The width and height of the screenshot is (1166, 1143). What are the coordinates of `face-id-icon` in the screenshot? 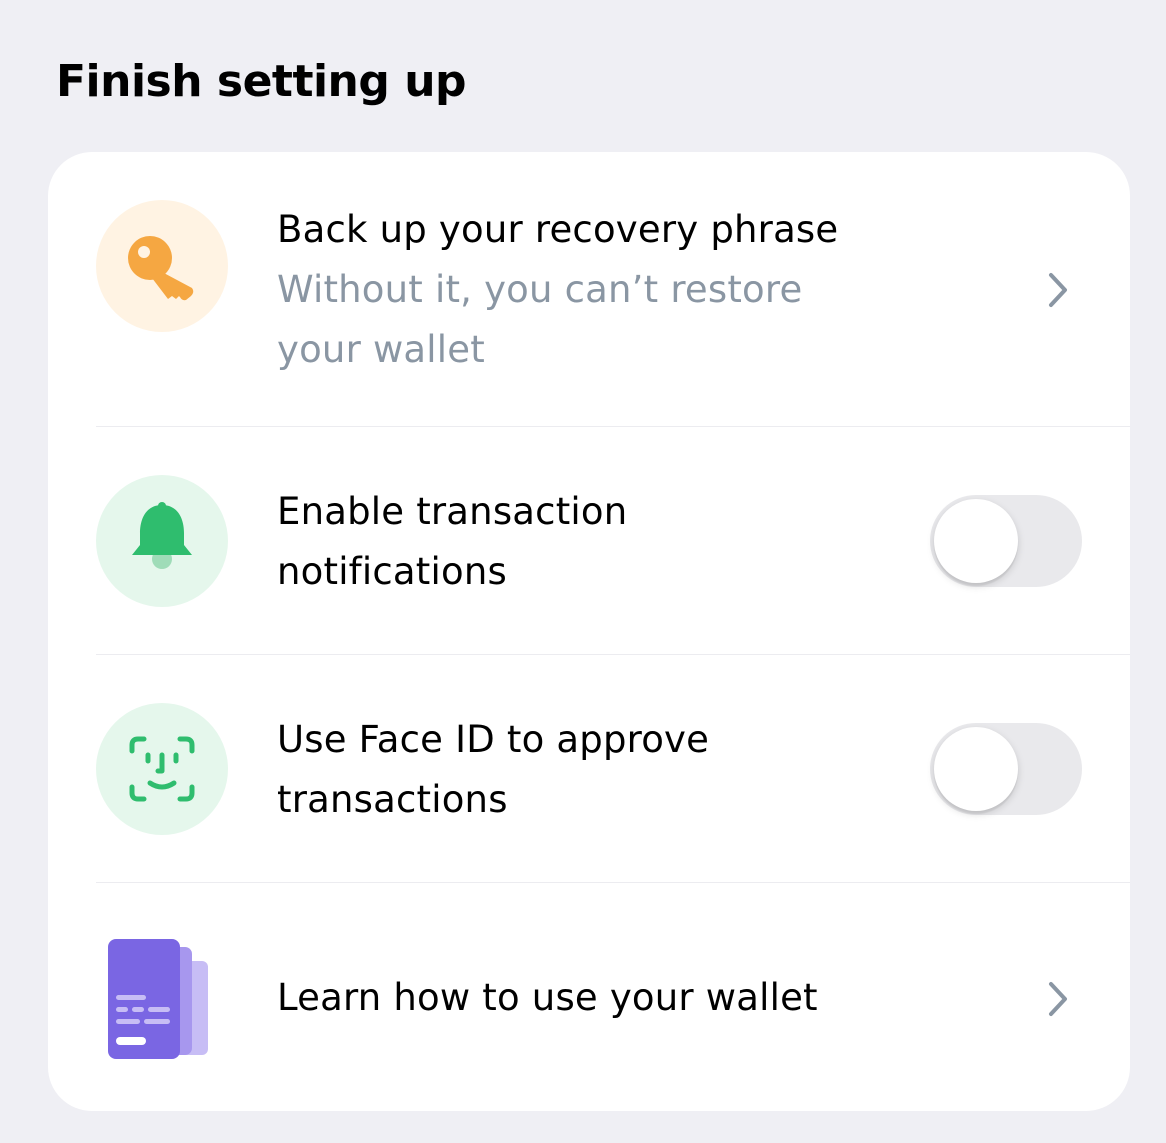 It's located at (162, 769).